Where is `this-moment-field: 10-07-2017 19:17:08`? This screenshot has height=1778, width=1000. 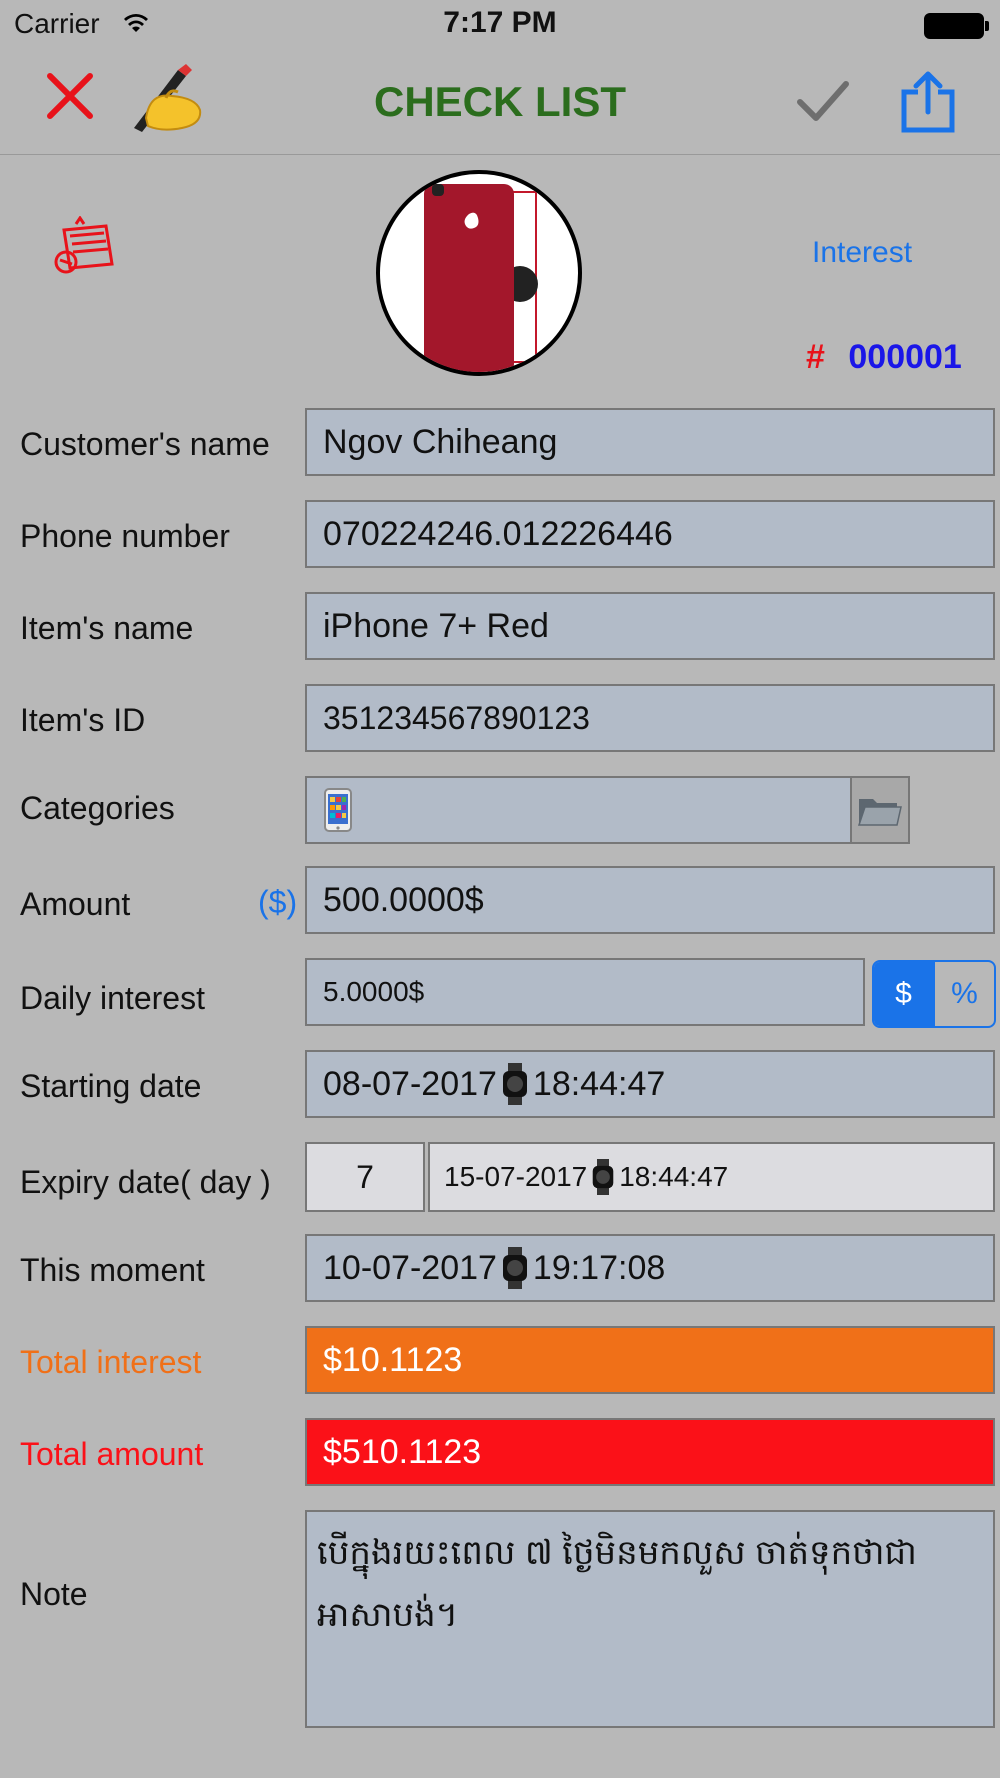
this-moment-field: 10-07-2017 19:17:08 is located at coordinates (650, 1268).